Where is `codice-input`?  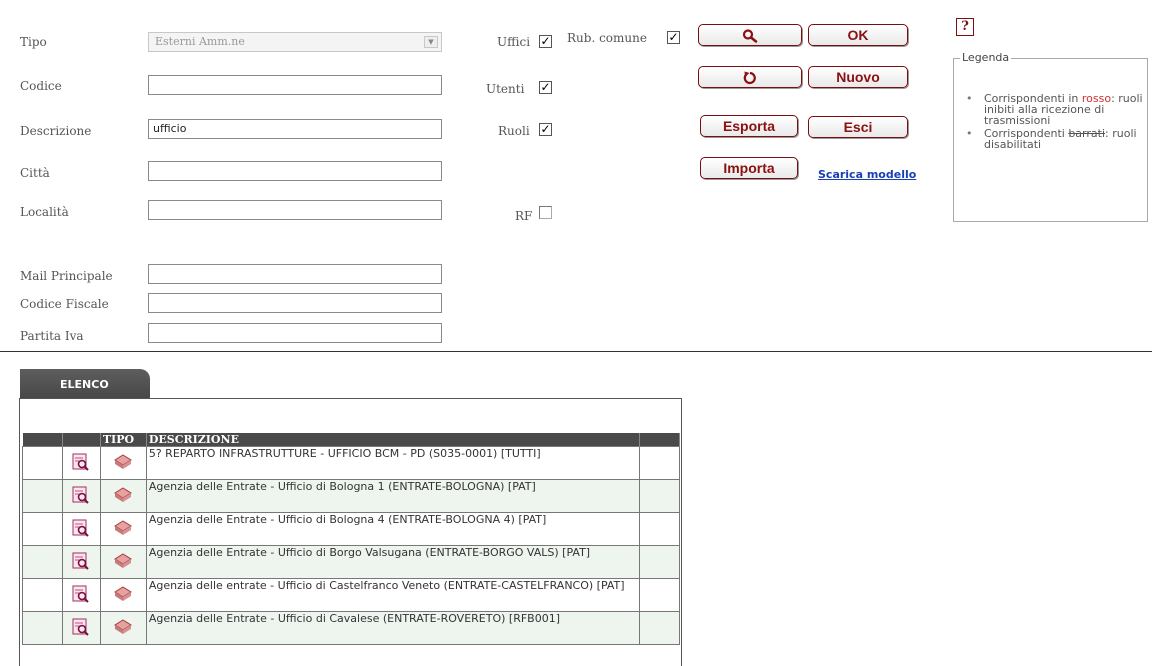 codice-input is located at coordinates (295, 85).